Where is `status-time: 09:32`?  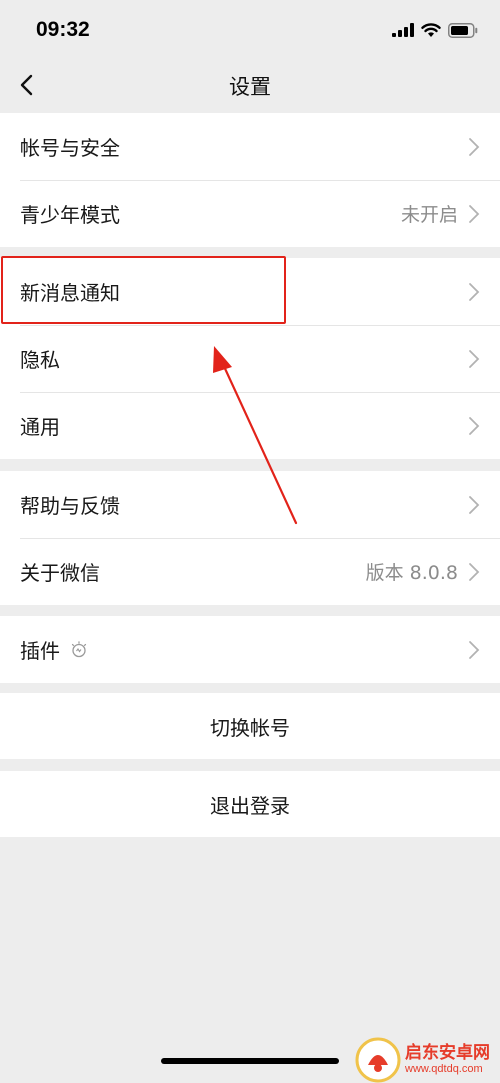
status-time: 09:32 is located at coordinates (63, 29).